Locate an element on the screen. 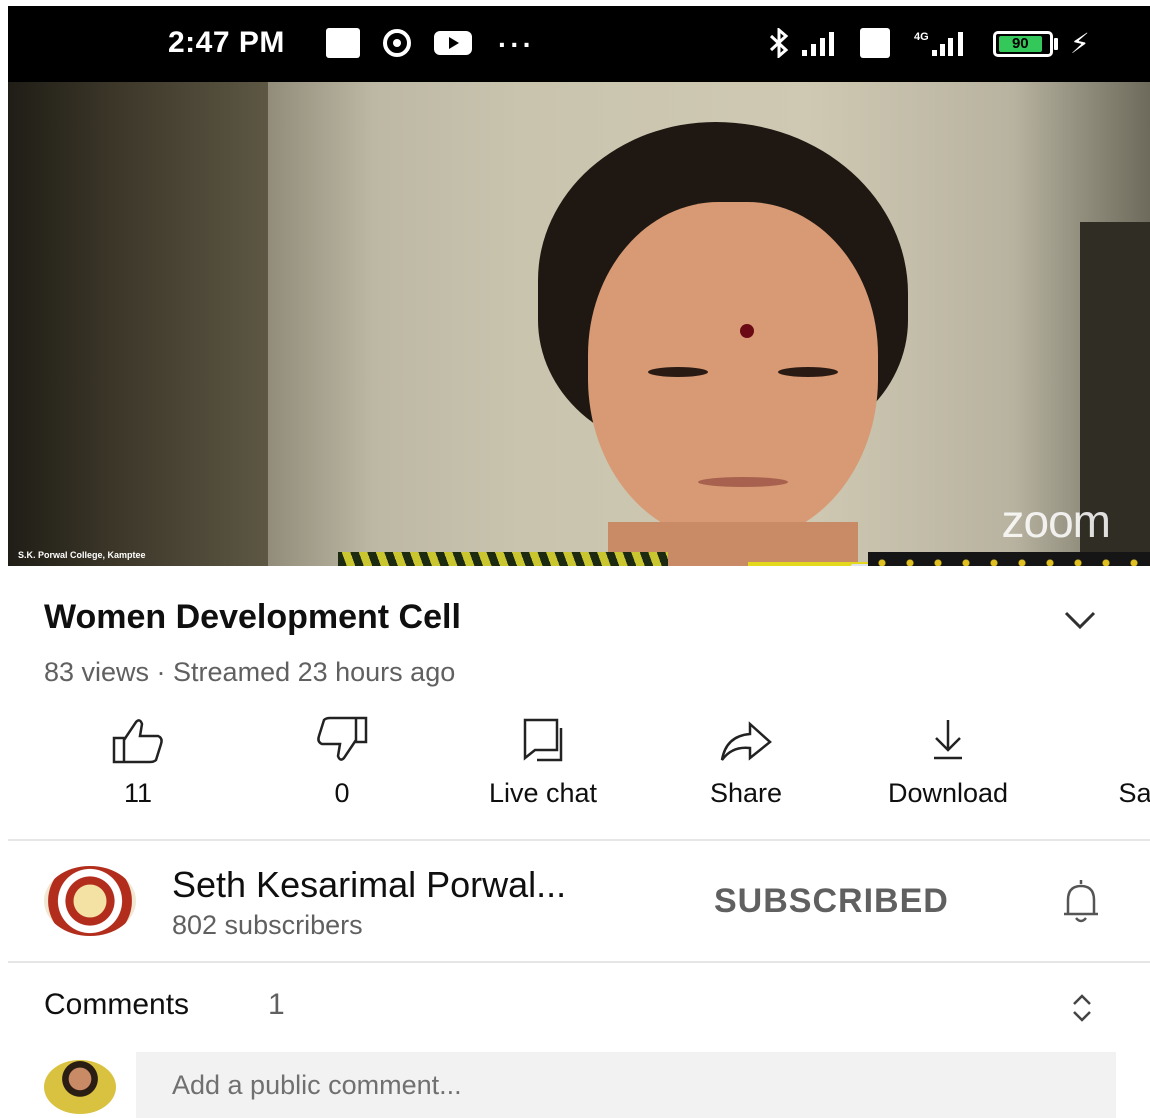 This screenshot has height=1118, width=1150. save-button: Sa is located at coordinates (1092, 760).